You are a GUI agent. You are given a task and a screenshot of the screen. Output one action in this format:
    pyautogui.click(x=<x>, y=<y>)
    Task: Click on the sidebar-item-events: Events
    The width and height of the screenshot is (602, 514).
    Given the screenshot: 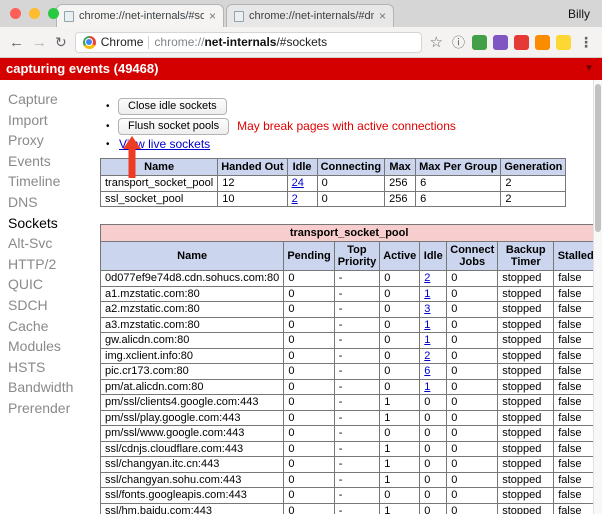 What is the action you would take?
    pyautogui.click(x=52, y=161)
    